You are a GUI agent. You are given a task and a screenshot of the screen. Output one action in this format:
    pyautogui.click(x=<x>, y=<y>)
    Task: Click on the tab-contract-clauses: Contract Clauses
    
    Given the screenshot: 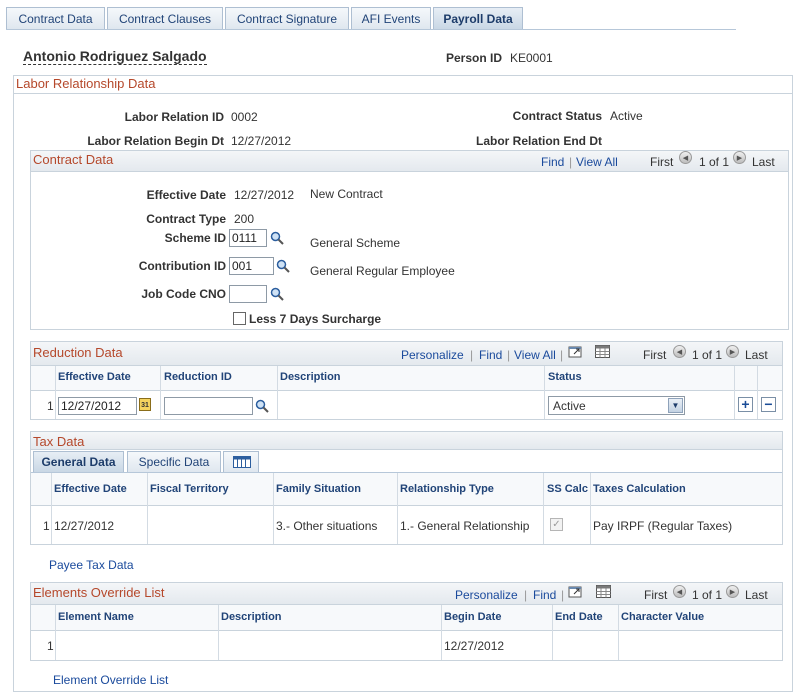 What is the action you would take?
    pyautogui.click(x=165, y=18)
    